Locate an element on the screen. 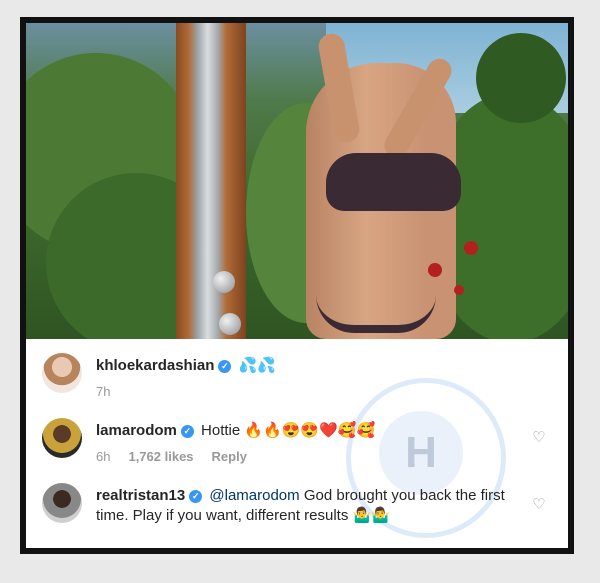 Image resolution: width=600 pixels, height=583 pixels. comment-time: 7h is located at coordinates (103, 391).